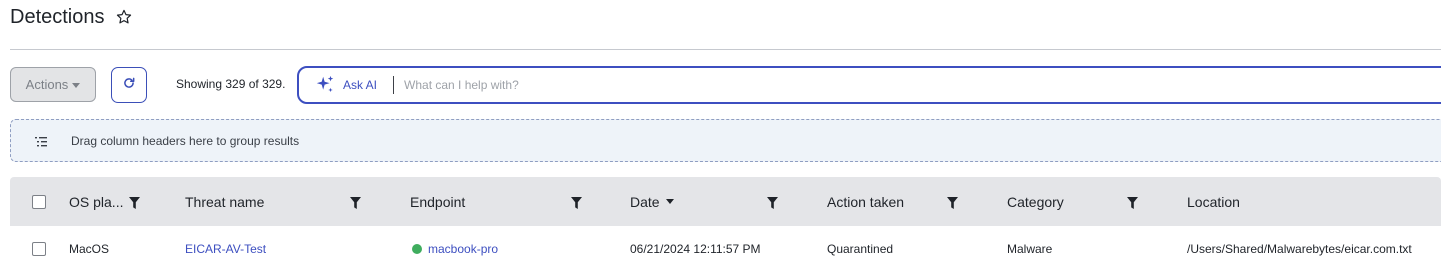  I want to click on row-select-cell, so click(39, 248).